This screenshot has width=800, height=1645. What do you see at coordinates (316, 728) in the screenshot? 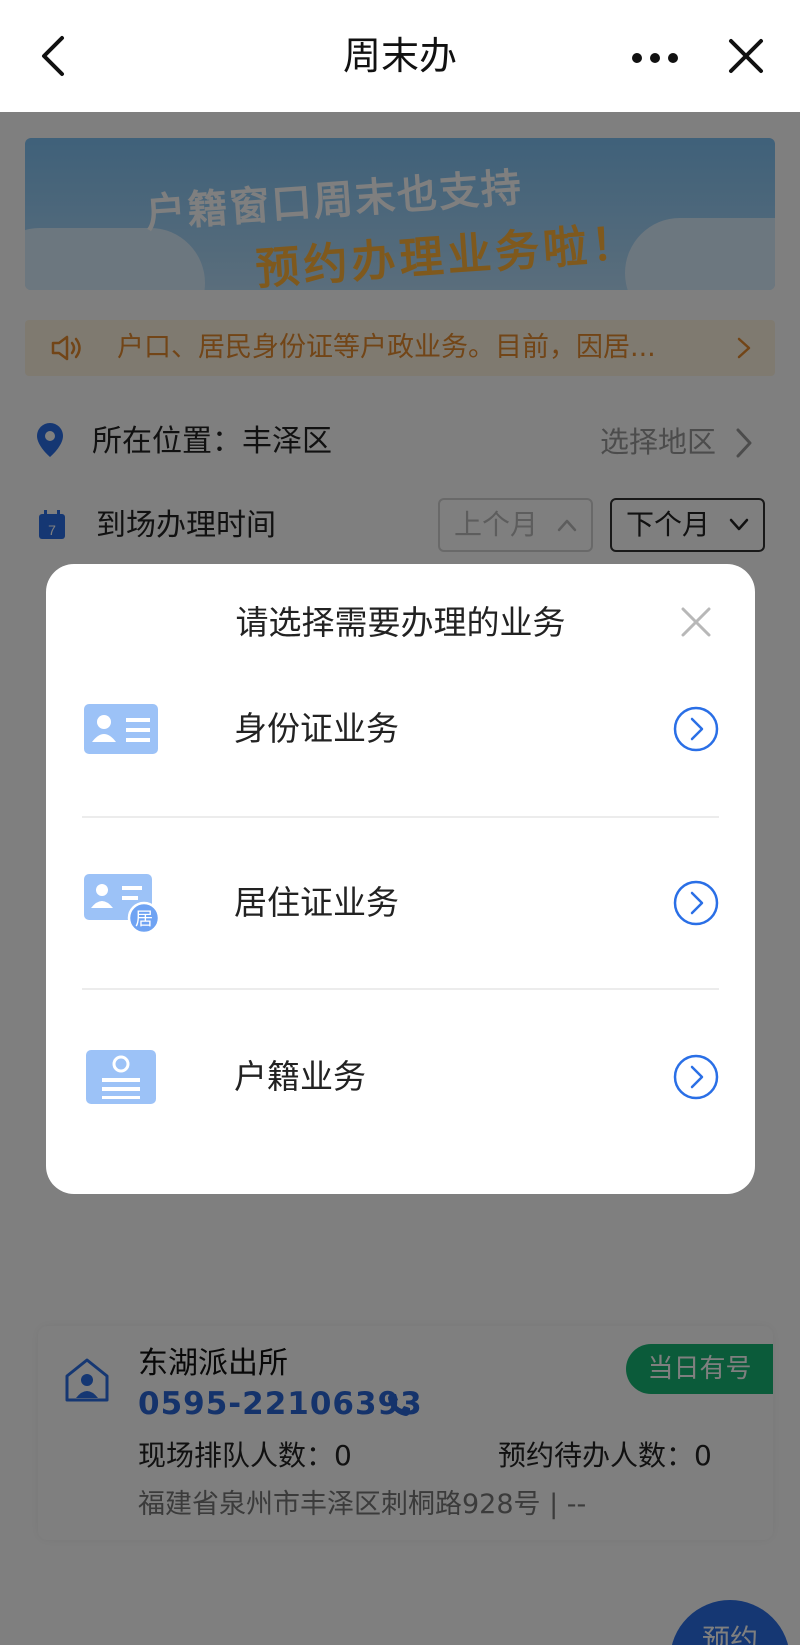
I see `service-item-label: 身份证业务` at bounding box center [316, 728].